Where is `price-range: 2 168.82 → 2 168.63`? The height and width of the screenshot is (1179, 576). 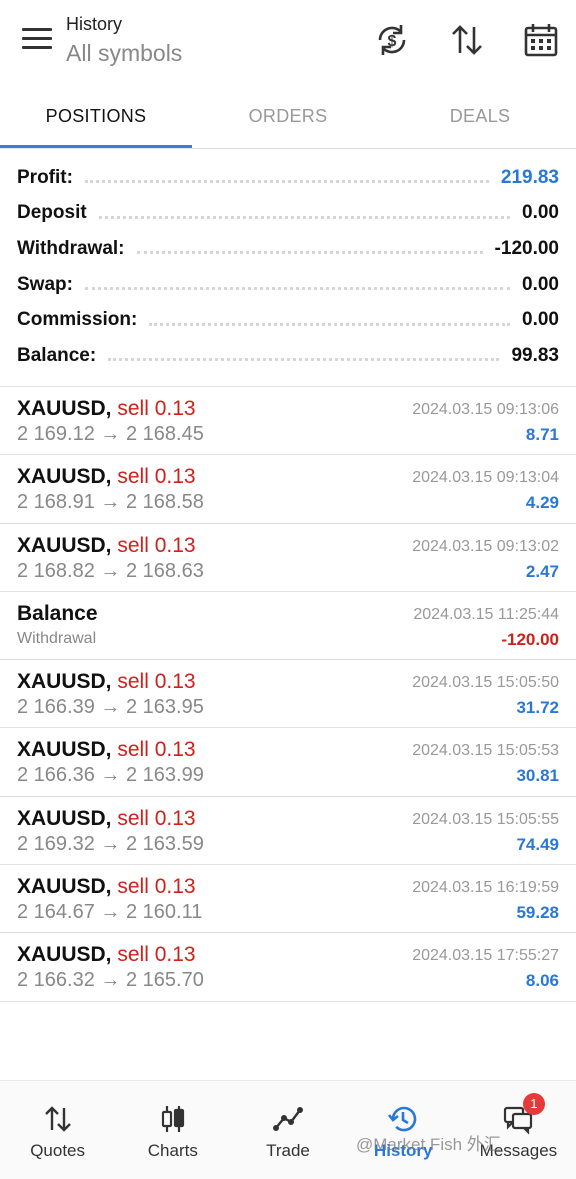 price-range: 2 168.82 → 2 168.63 is located at coordinates (110, 570).